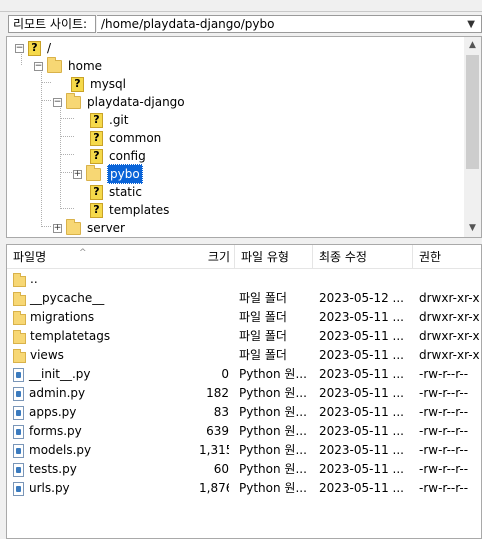  I want to click on column-header-label: 파일명, so click(30, 257).